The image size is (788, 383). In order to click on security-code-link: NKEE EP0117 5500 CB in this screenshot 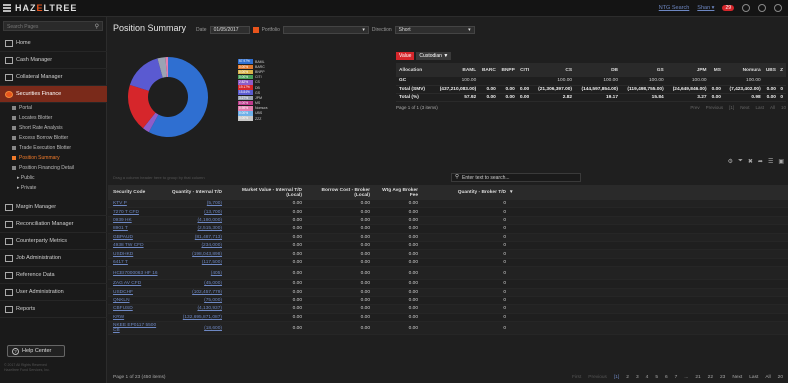, I will do `click(135, 328)`.